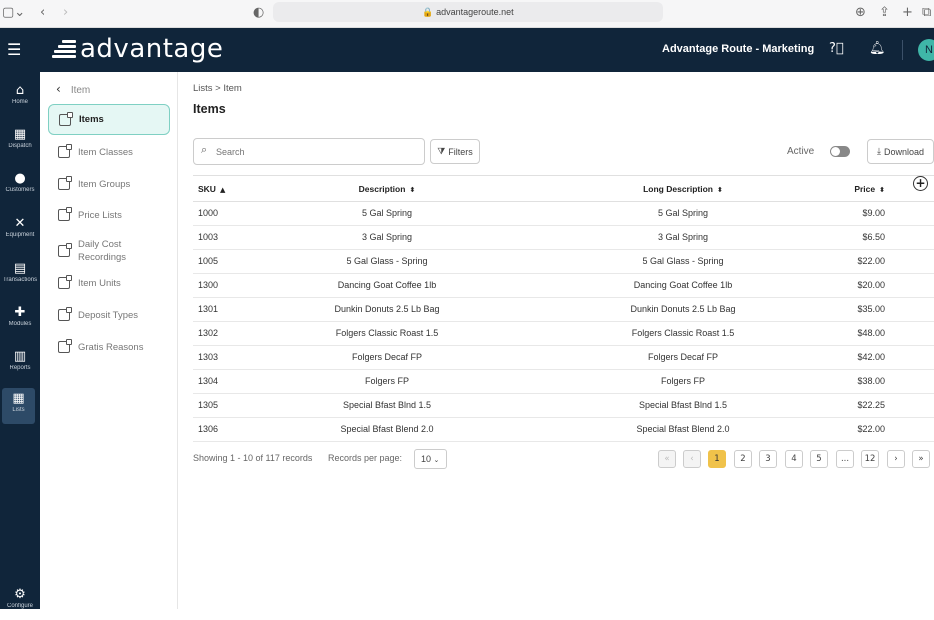 This screenshot has height=620, width=934. What do you see at coordinates (20, 235) in the screenshot?
I see `nav-label: Equipment` at bounding box center [20, 235].